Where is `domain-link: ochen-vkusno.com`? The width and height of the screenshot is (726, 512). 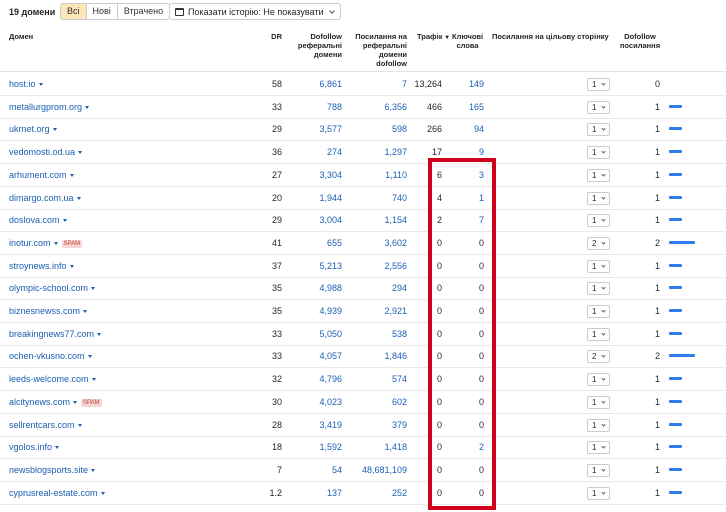
domain-link: ochen-vkusno.com is located at coordinates (50, 356).